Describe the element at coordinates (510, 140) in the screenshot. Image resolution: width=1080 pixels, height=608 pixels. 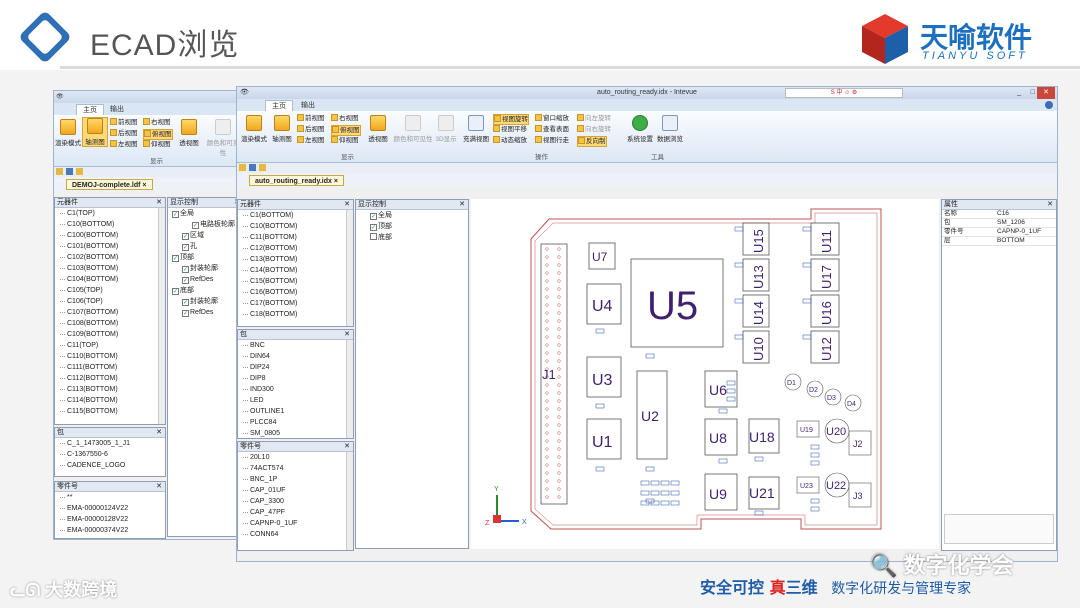
I see `dynamic-zoom-button: 动态缩放` at that location.